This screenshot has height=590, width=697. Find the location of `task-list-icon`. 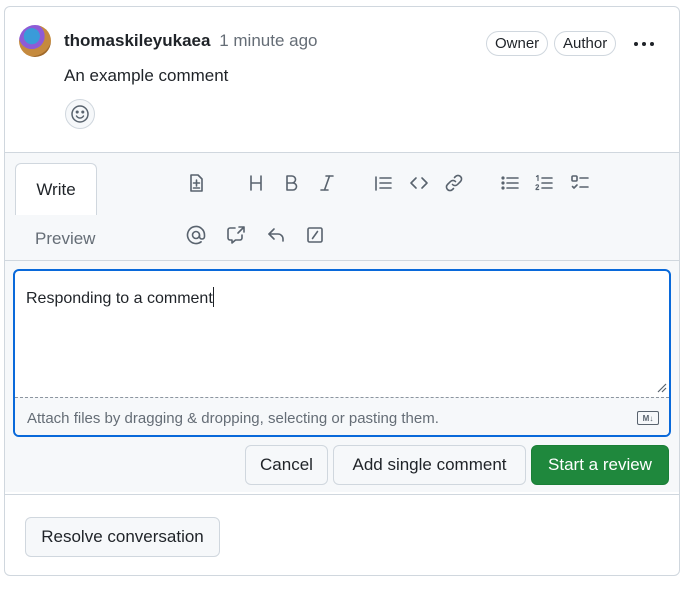

task-list-icon is located at coordinates (580, 183).